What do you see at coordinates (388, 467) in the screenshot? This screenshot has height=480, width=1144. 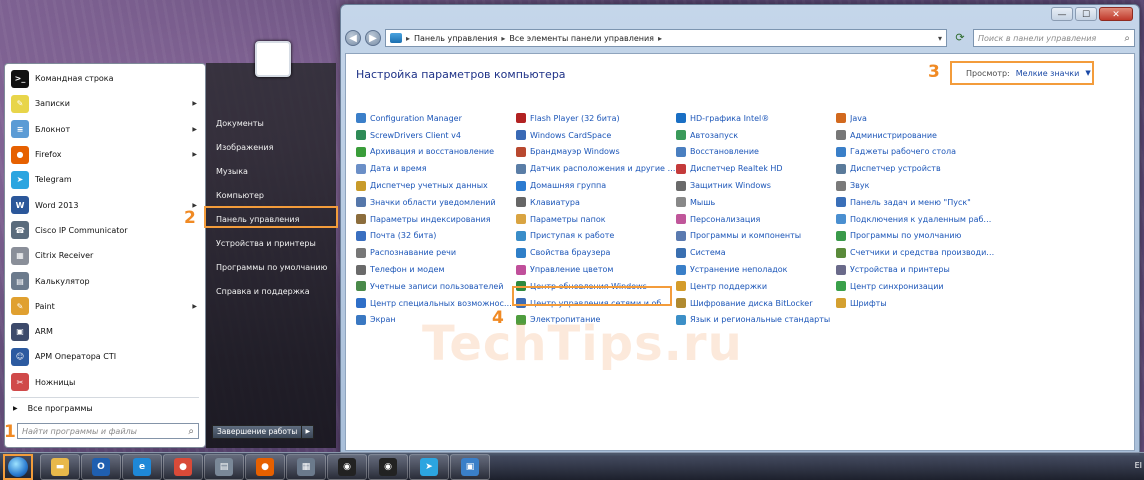 I see `taskbar-cti-2: ◉` at bounding box center [388, 467].